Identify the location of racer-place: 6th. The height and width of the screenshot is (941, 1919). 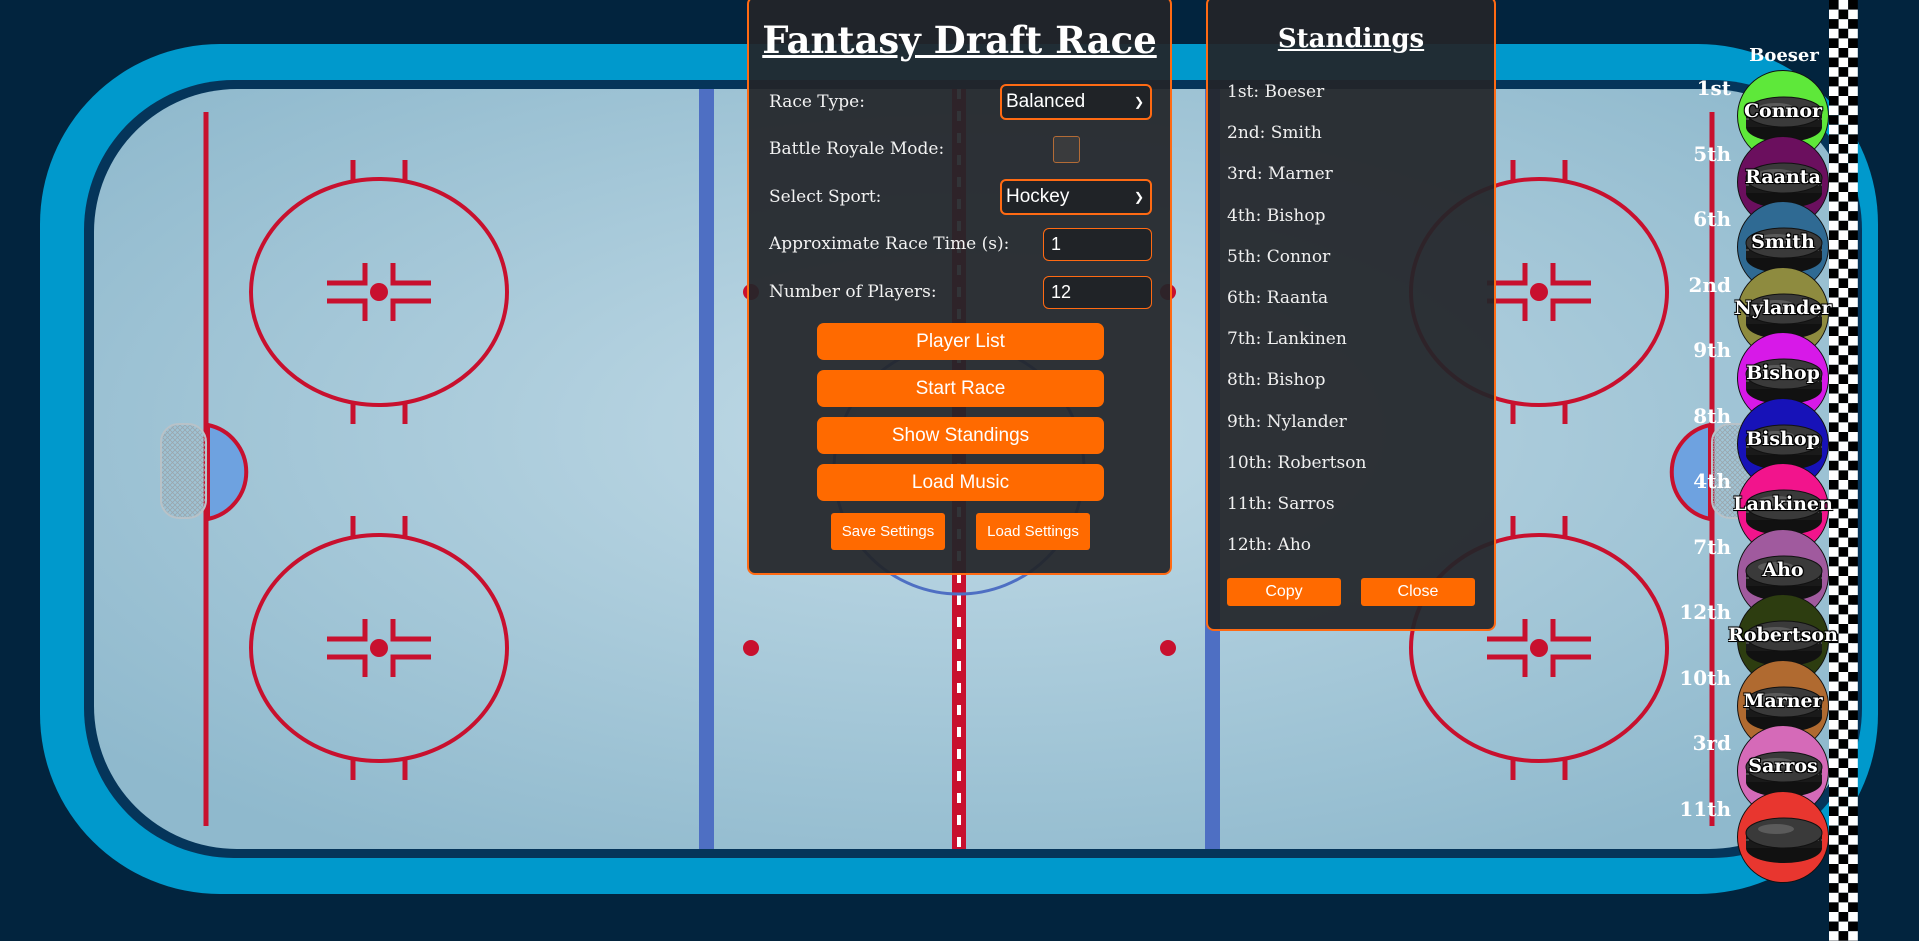
(1712, 219).